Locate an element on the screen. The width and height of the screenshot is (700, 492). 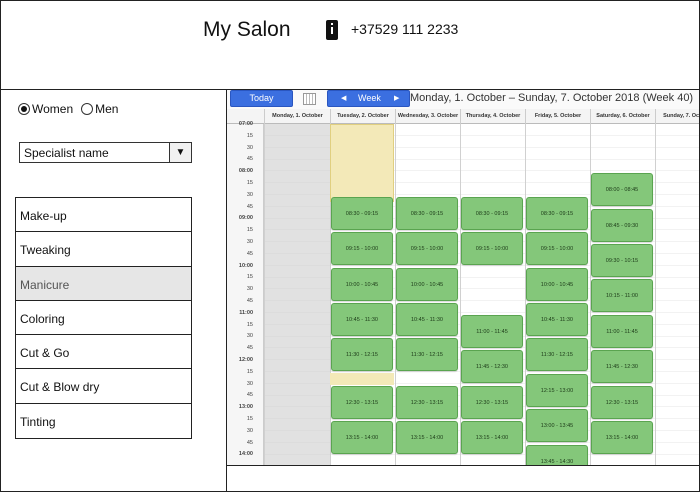
day-column-sunday is located at coordinates (677, 294).